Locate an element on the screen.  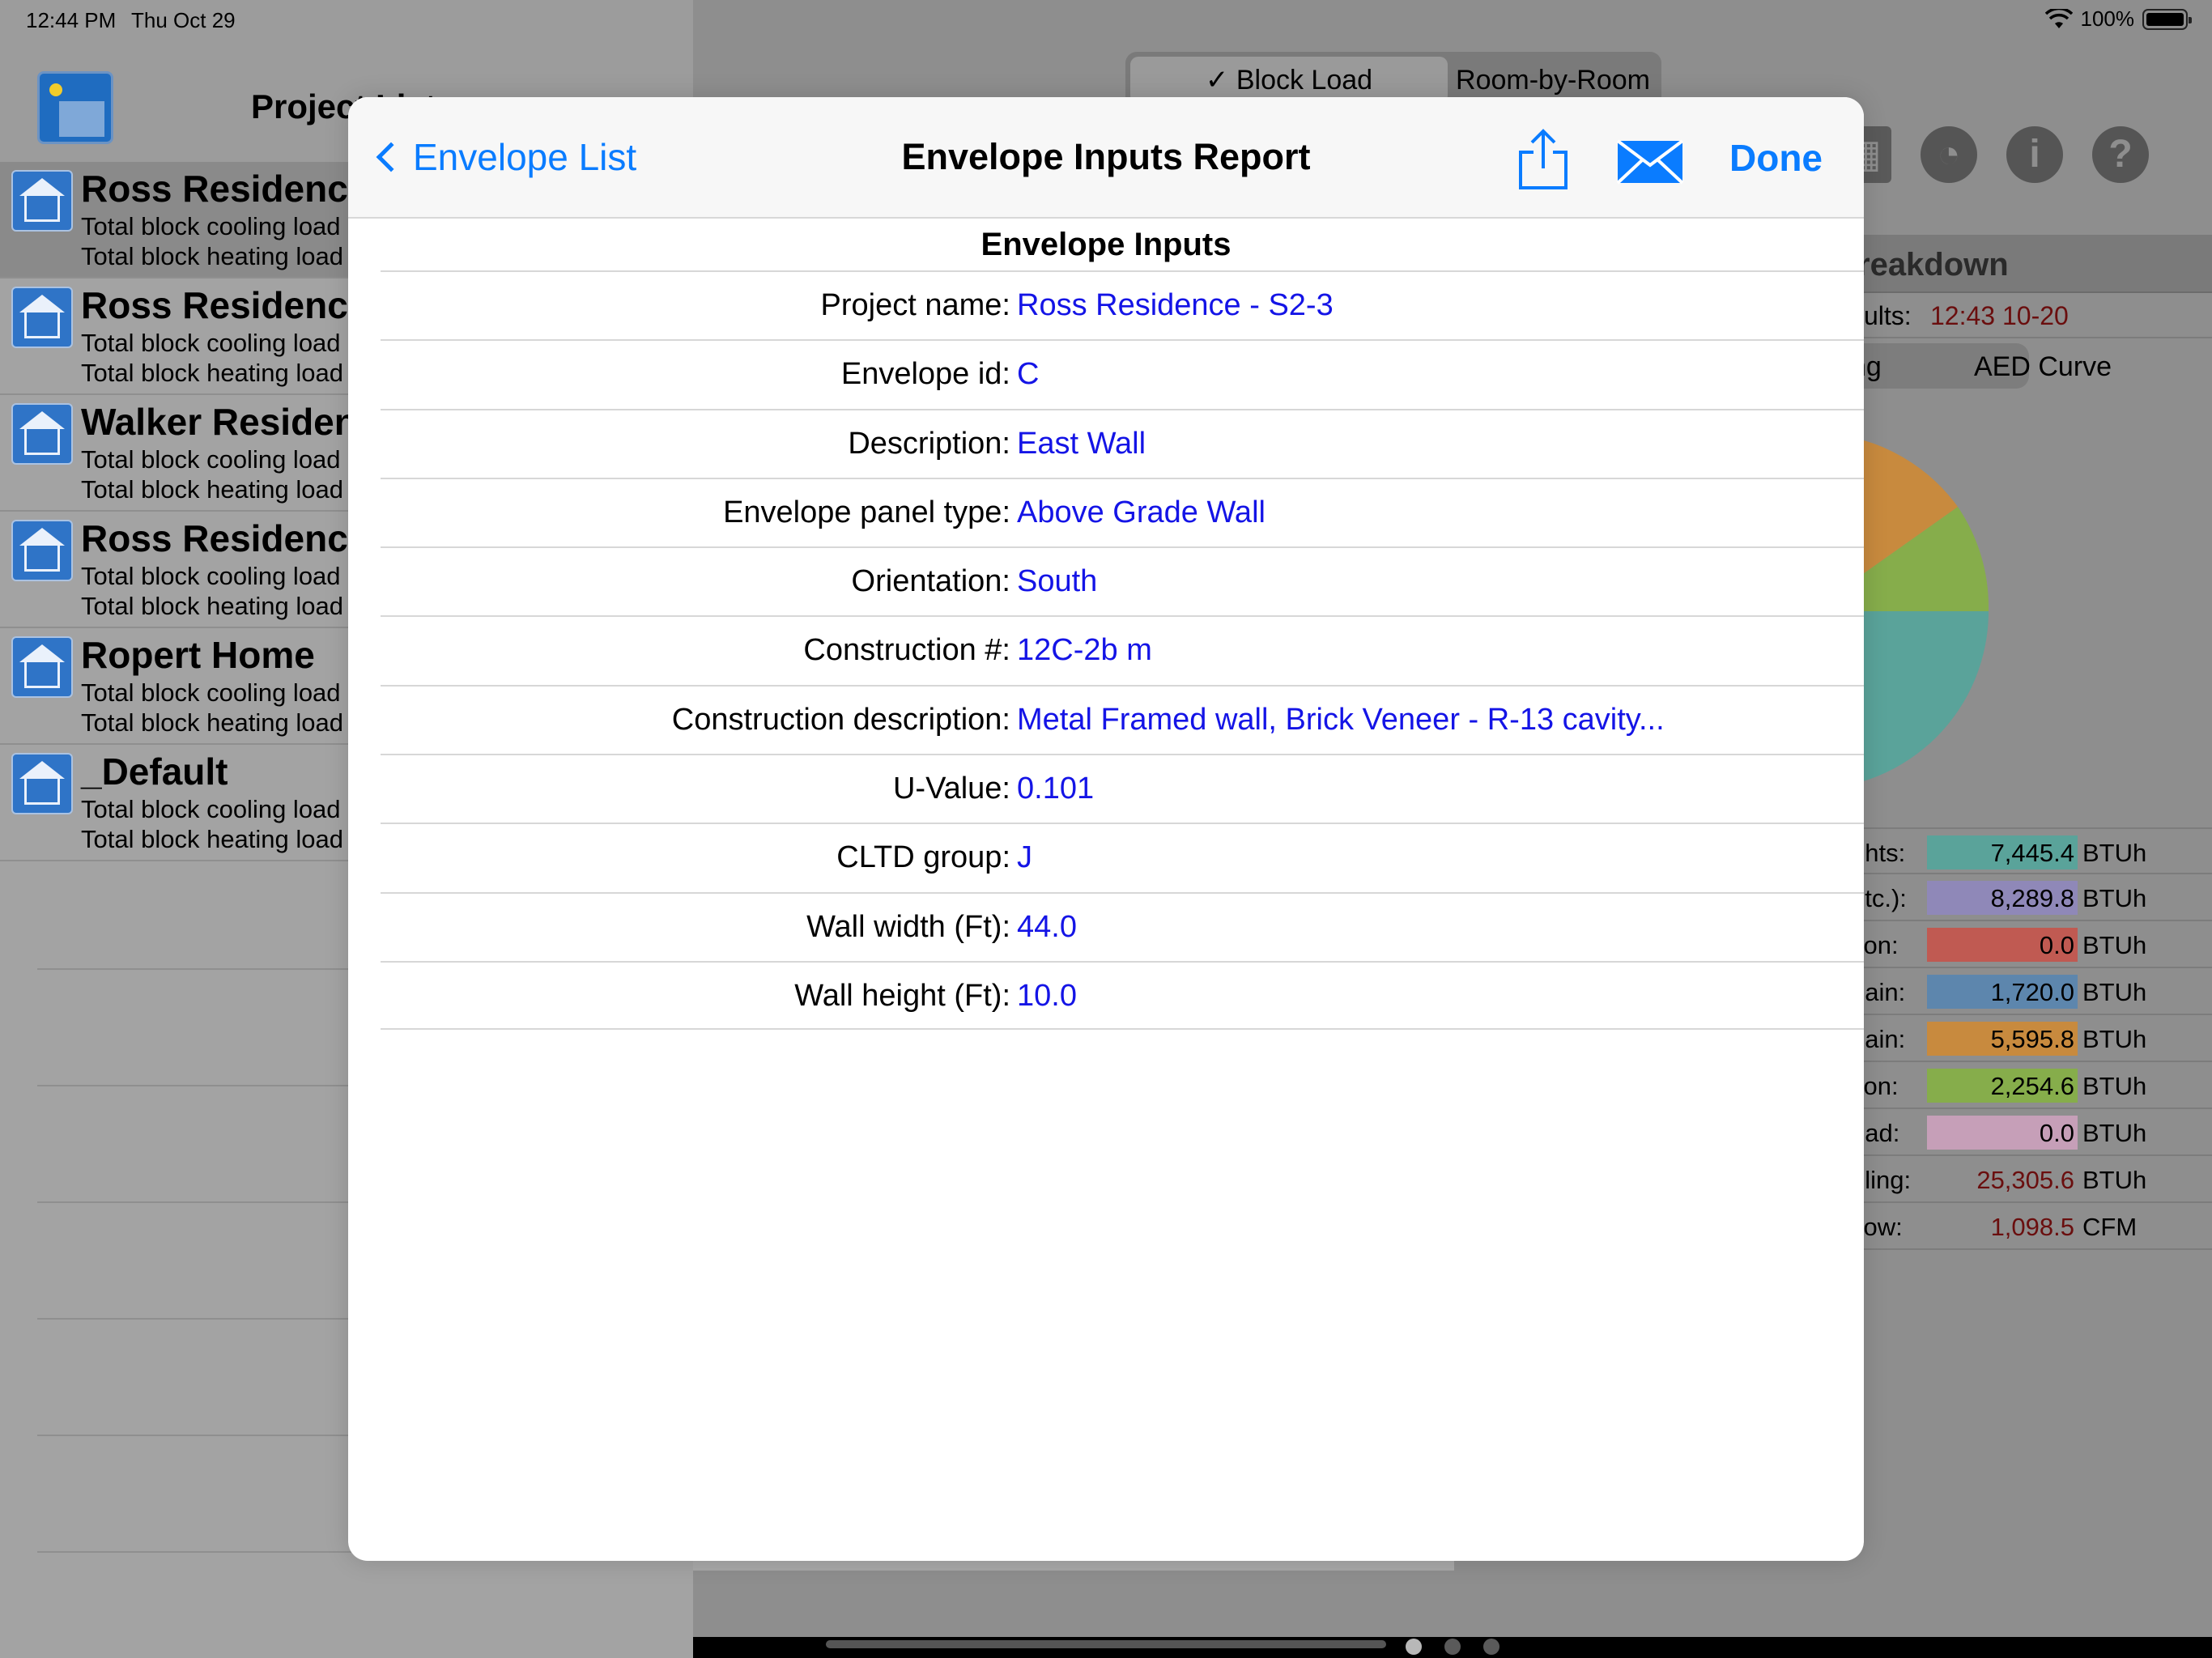
status-date: Thu Oct 29 is located at coordinates (184, 20).